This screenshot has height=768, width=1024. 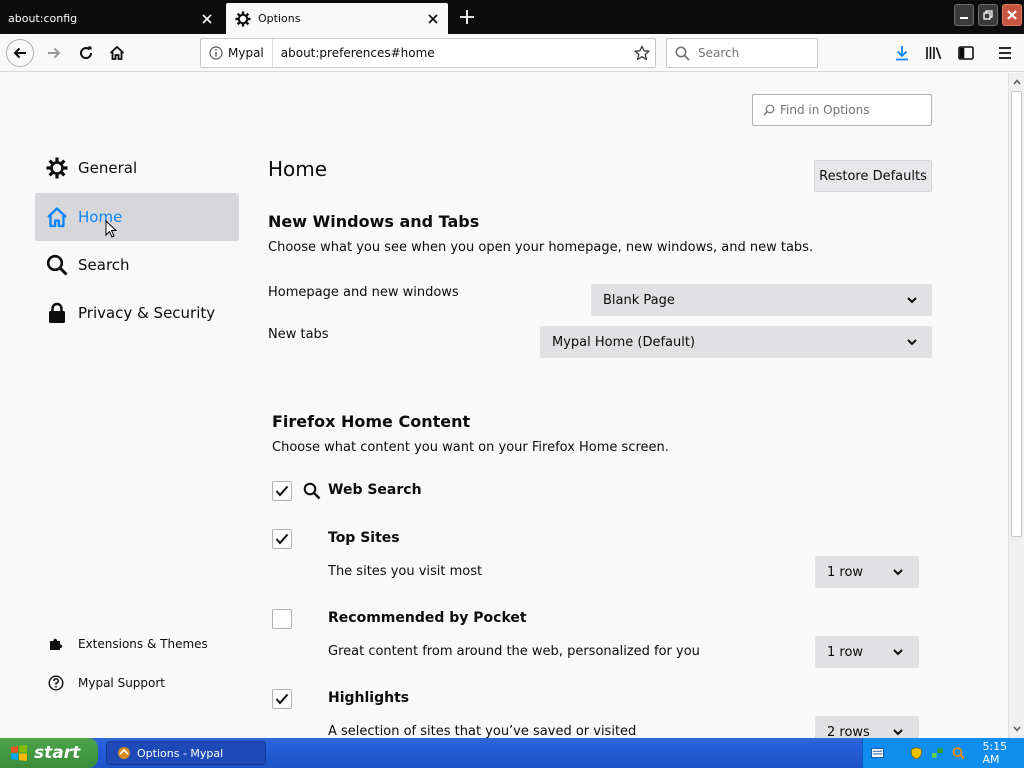 What do you see at coordinates (106, 683) in the screenshot?
I see `support-link: Mypal Support` at bounding box center [106, 683].